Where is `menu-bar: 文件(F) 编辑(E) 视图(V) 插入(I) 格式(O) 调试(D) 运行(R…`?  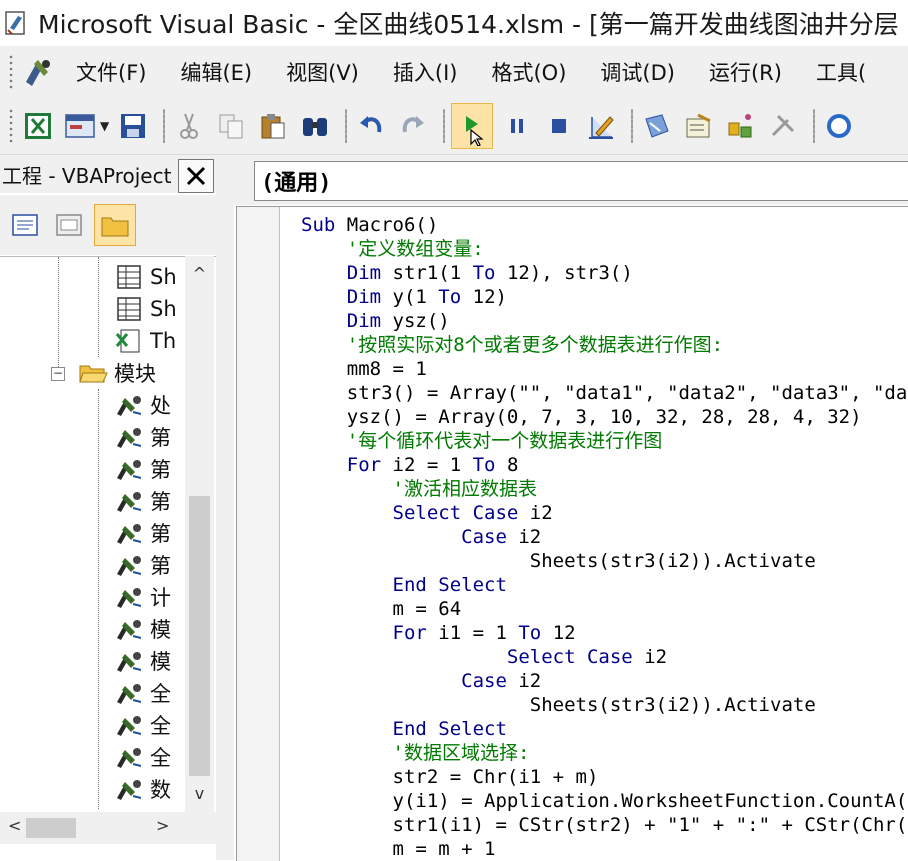 menu-bar: 文件(F) 编辑(E) 视图(V) 插入(I) 格式(O) 调试(D) 运行(R… is located at coordinates (454, 72).